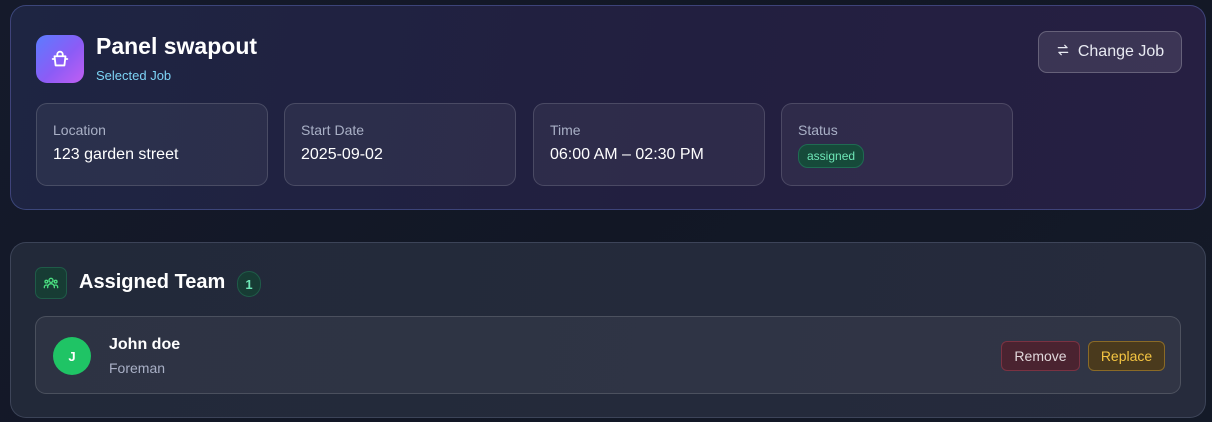 The width and height of the screenshot is (1212, 422). What do you see at coordinates (145, 344) in the screenshot?
I see `member-name: John doe` at bounding box center [145, 344].